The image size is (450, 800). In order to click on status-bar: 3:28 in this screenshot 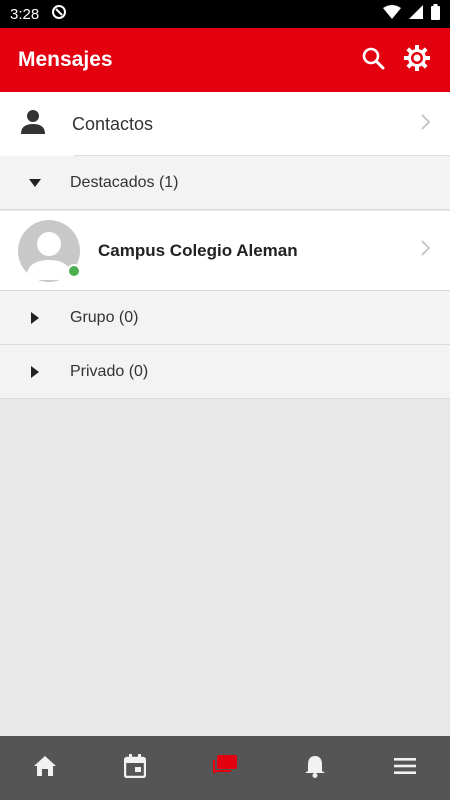, I will do `click(225, 14)`.